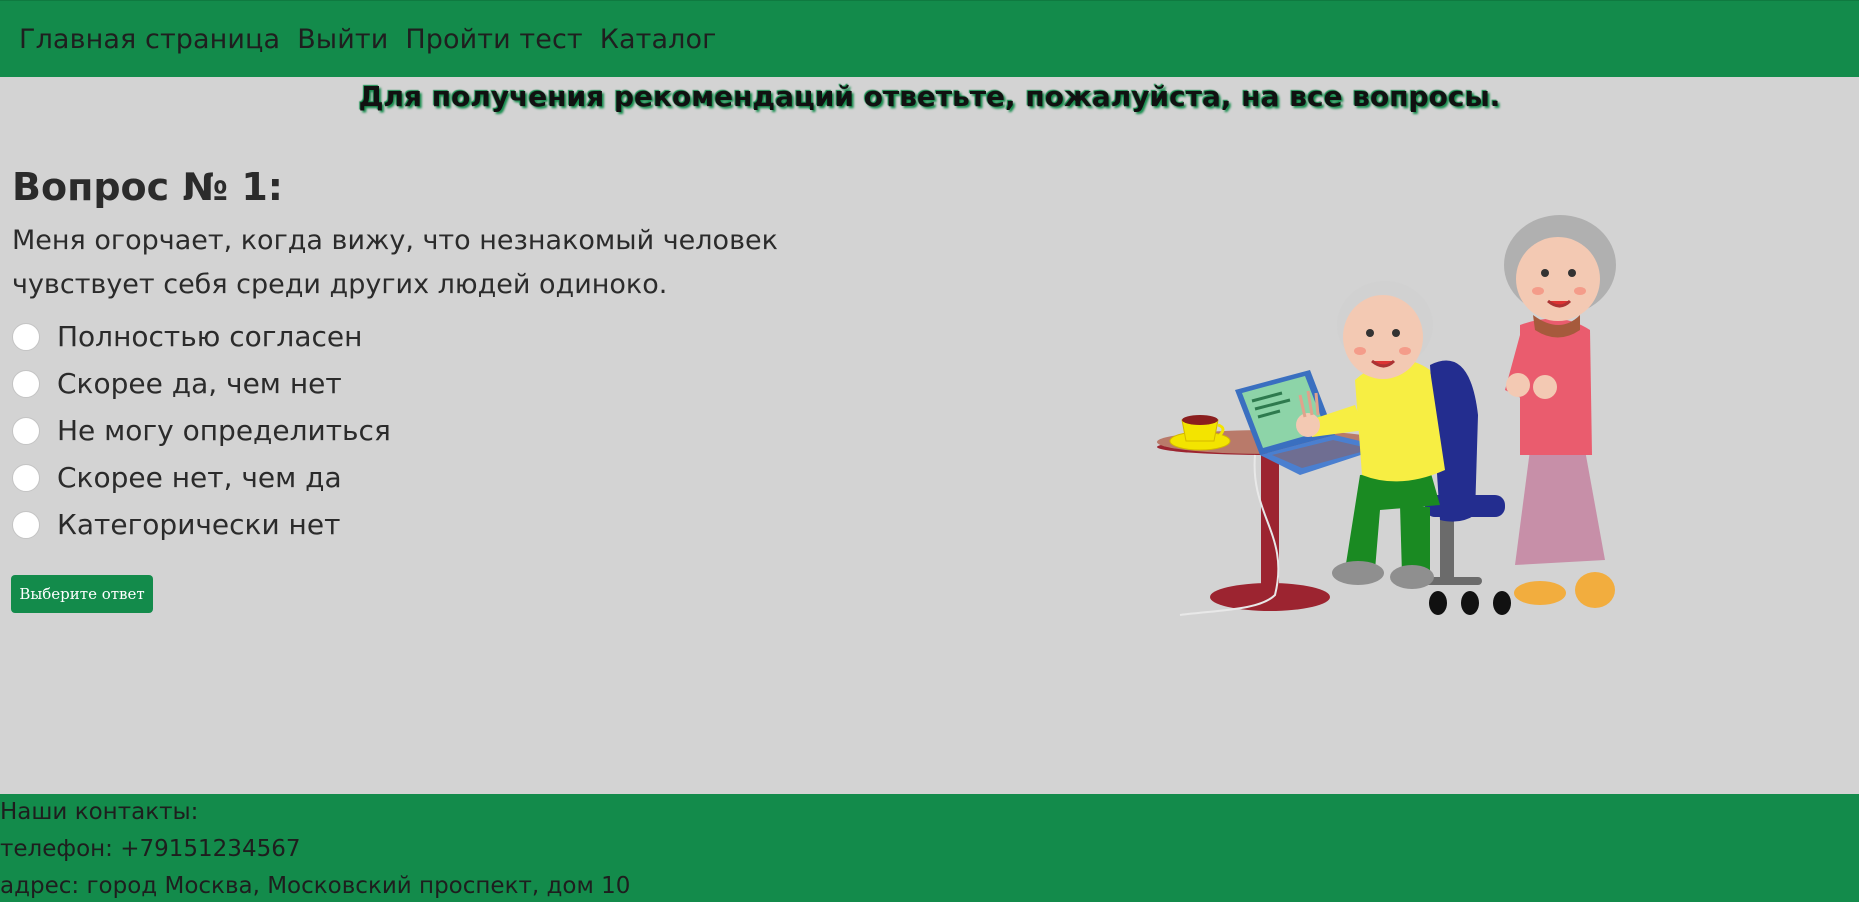  I want to click on nav-link-home: Главная страница, so click(149, 39).